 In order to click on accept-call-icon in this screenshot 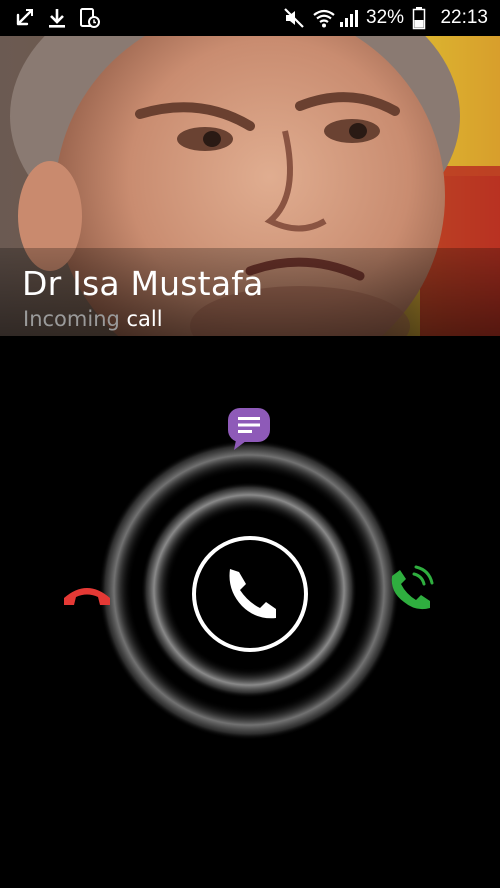, I will do `click(412, 587)`.